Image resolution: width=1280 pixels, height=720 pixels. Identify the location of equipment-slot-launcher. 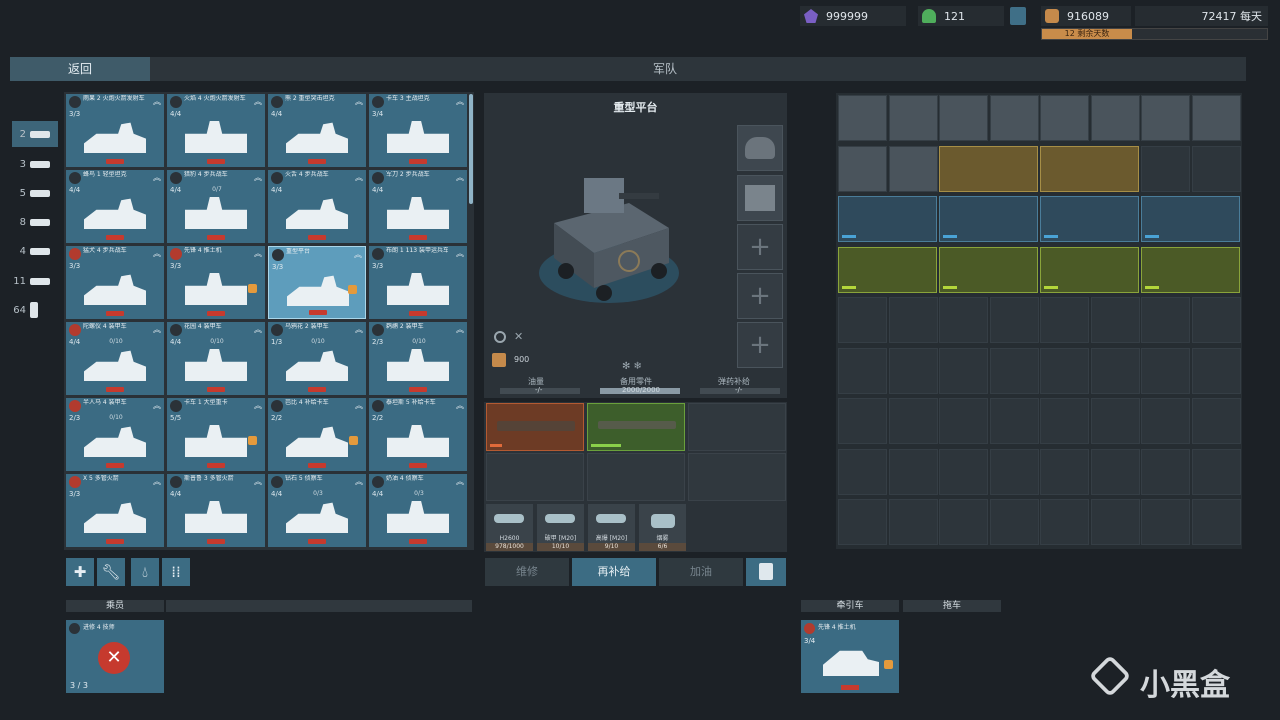
(636, 427).